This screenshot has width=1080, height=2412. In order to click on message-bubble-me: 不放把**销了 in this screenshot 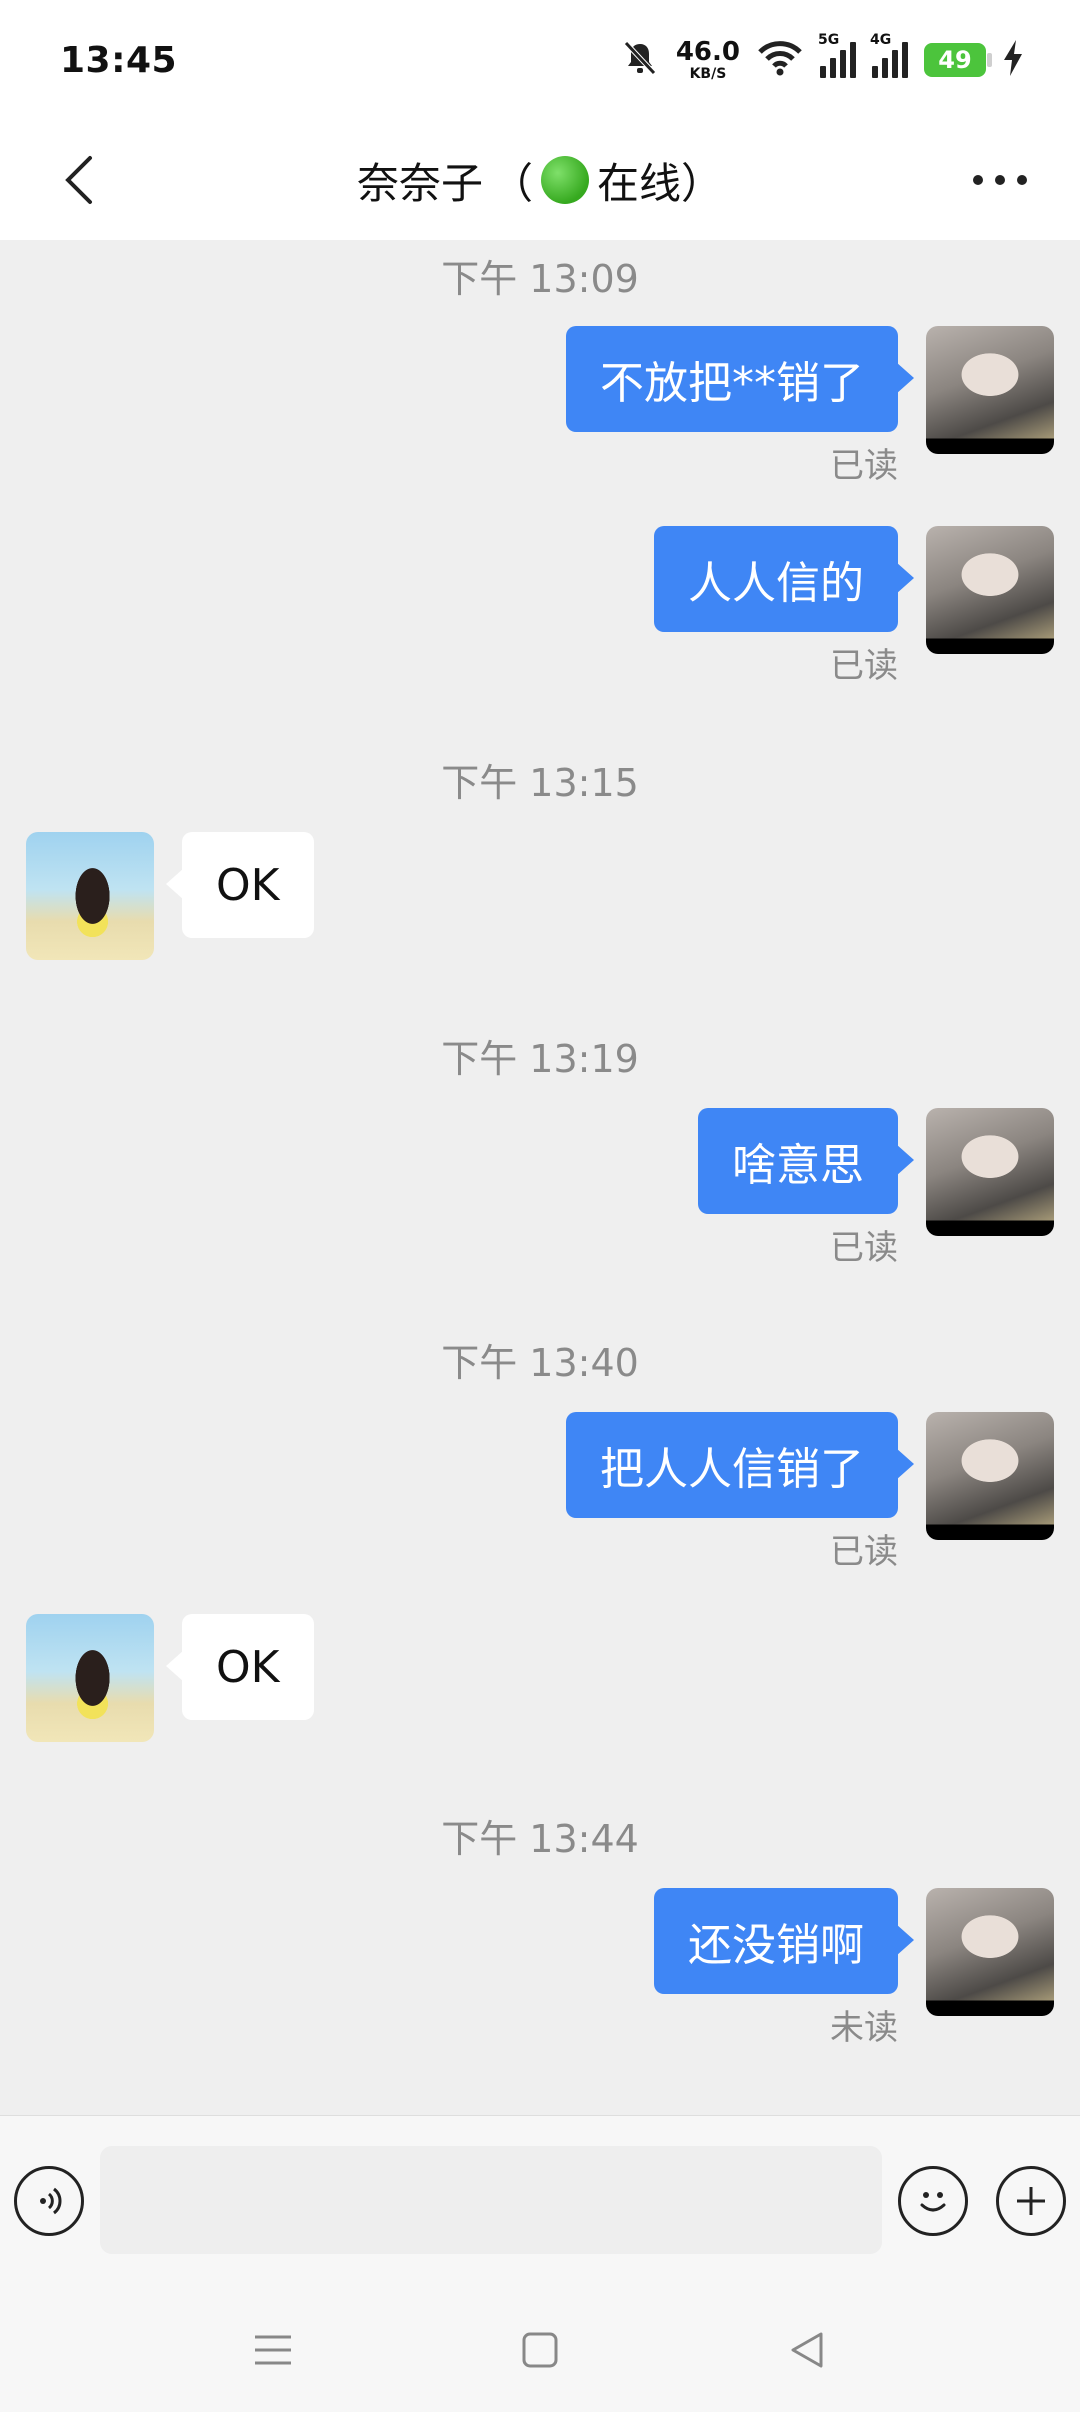, I will do `click(740, 379)`.